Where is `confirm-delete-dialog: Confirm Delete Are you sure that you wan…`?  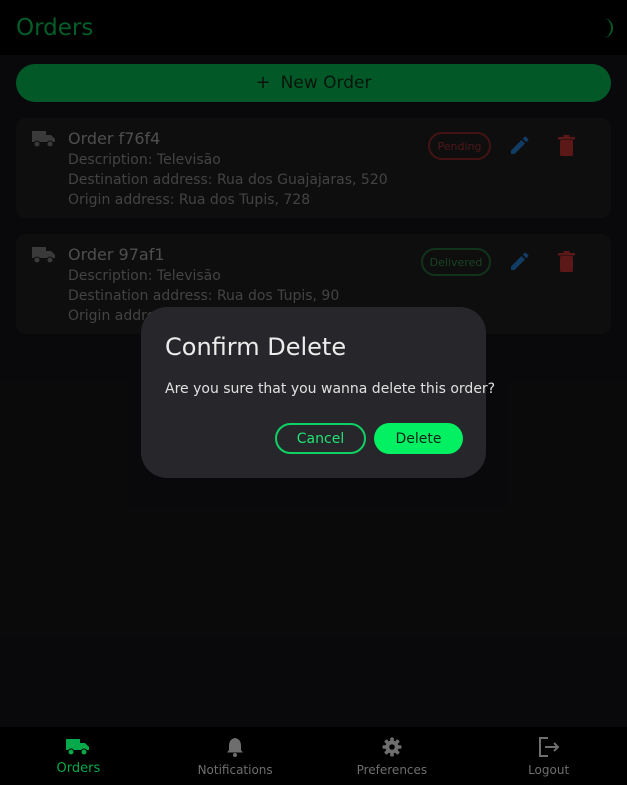
confirm-delete-dialog: Confirm Delete Are you sure that you wan… is located at coordinates (318, 392).